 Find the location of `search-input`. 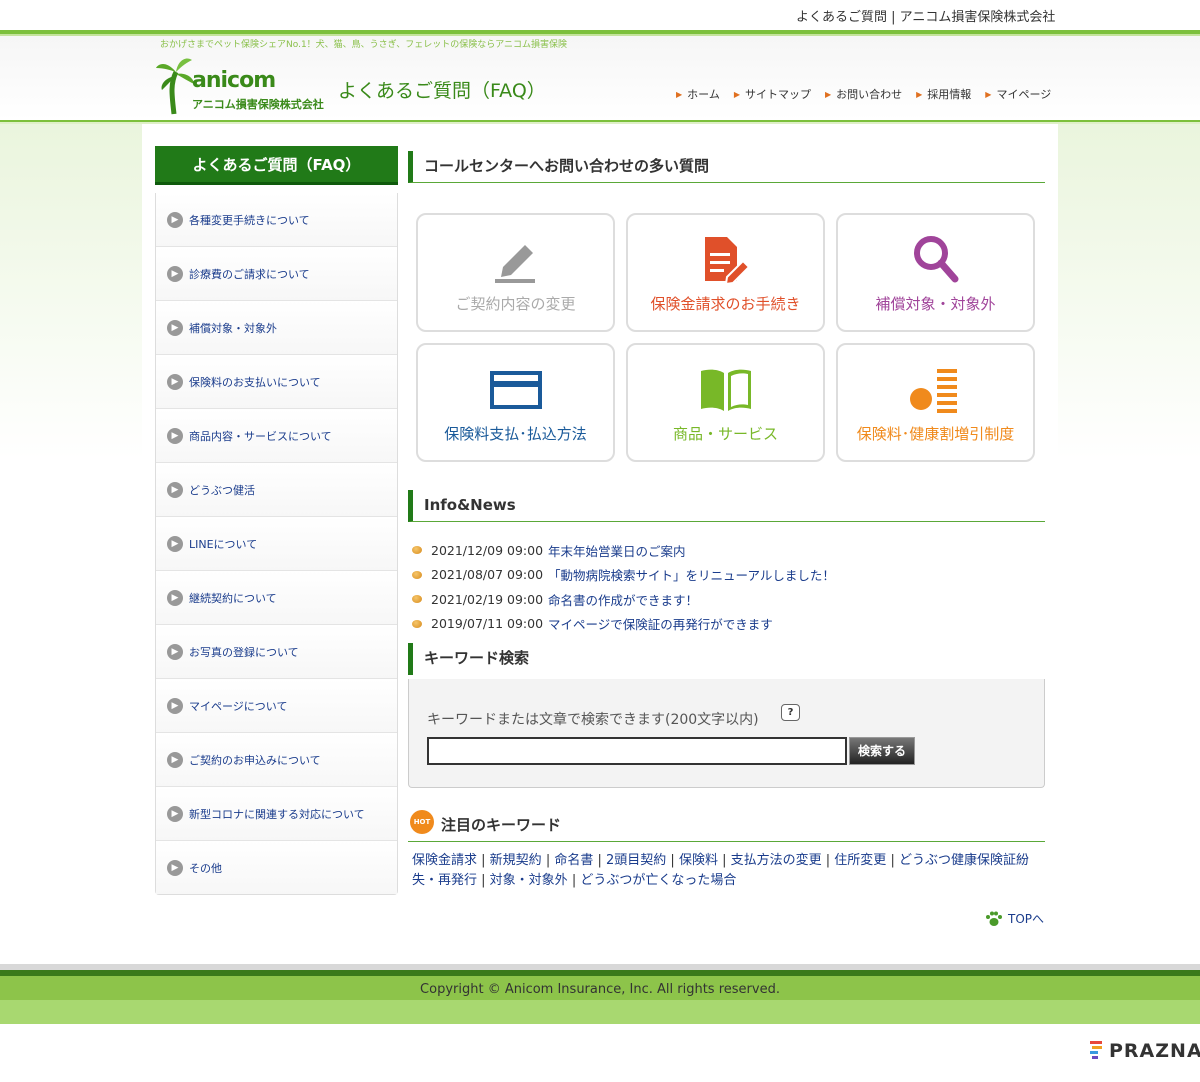

search-input is located at coordinates (637, 751).